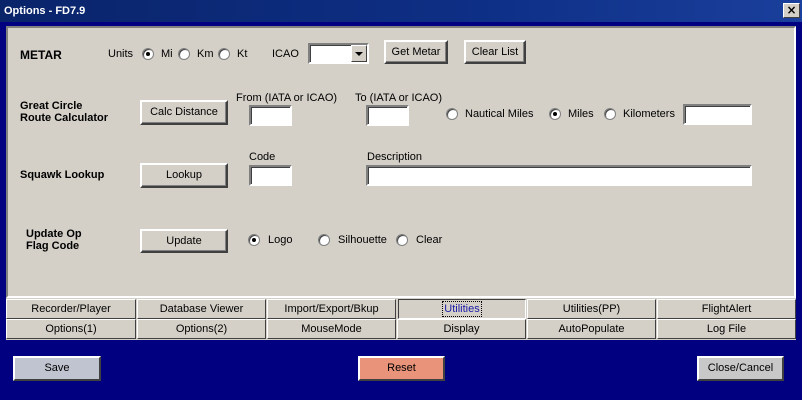 This screenshot has height=400, width=802. Describe the element at coordinates (184, 54) in the screenshot. I see `metar-unit-km-radio` at that location.